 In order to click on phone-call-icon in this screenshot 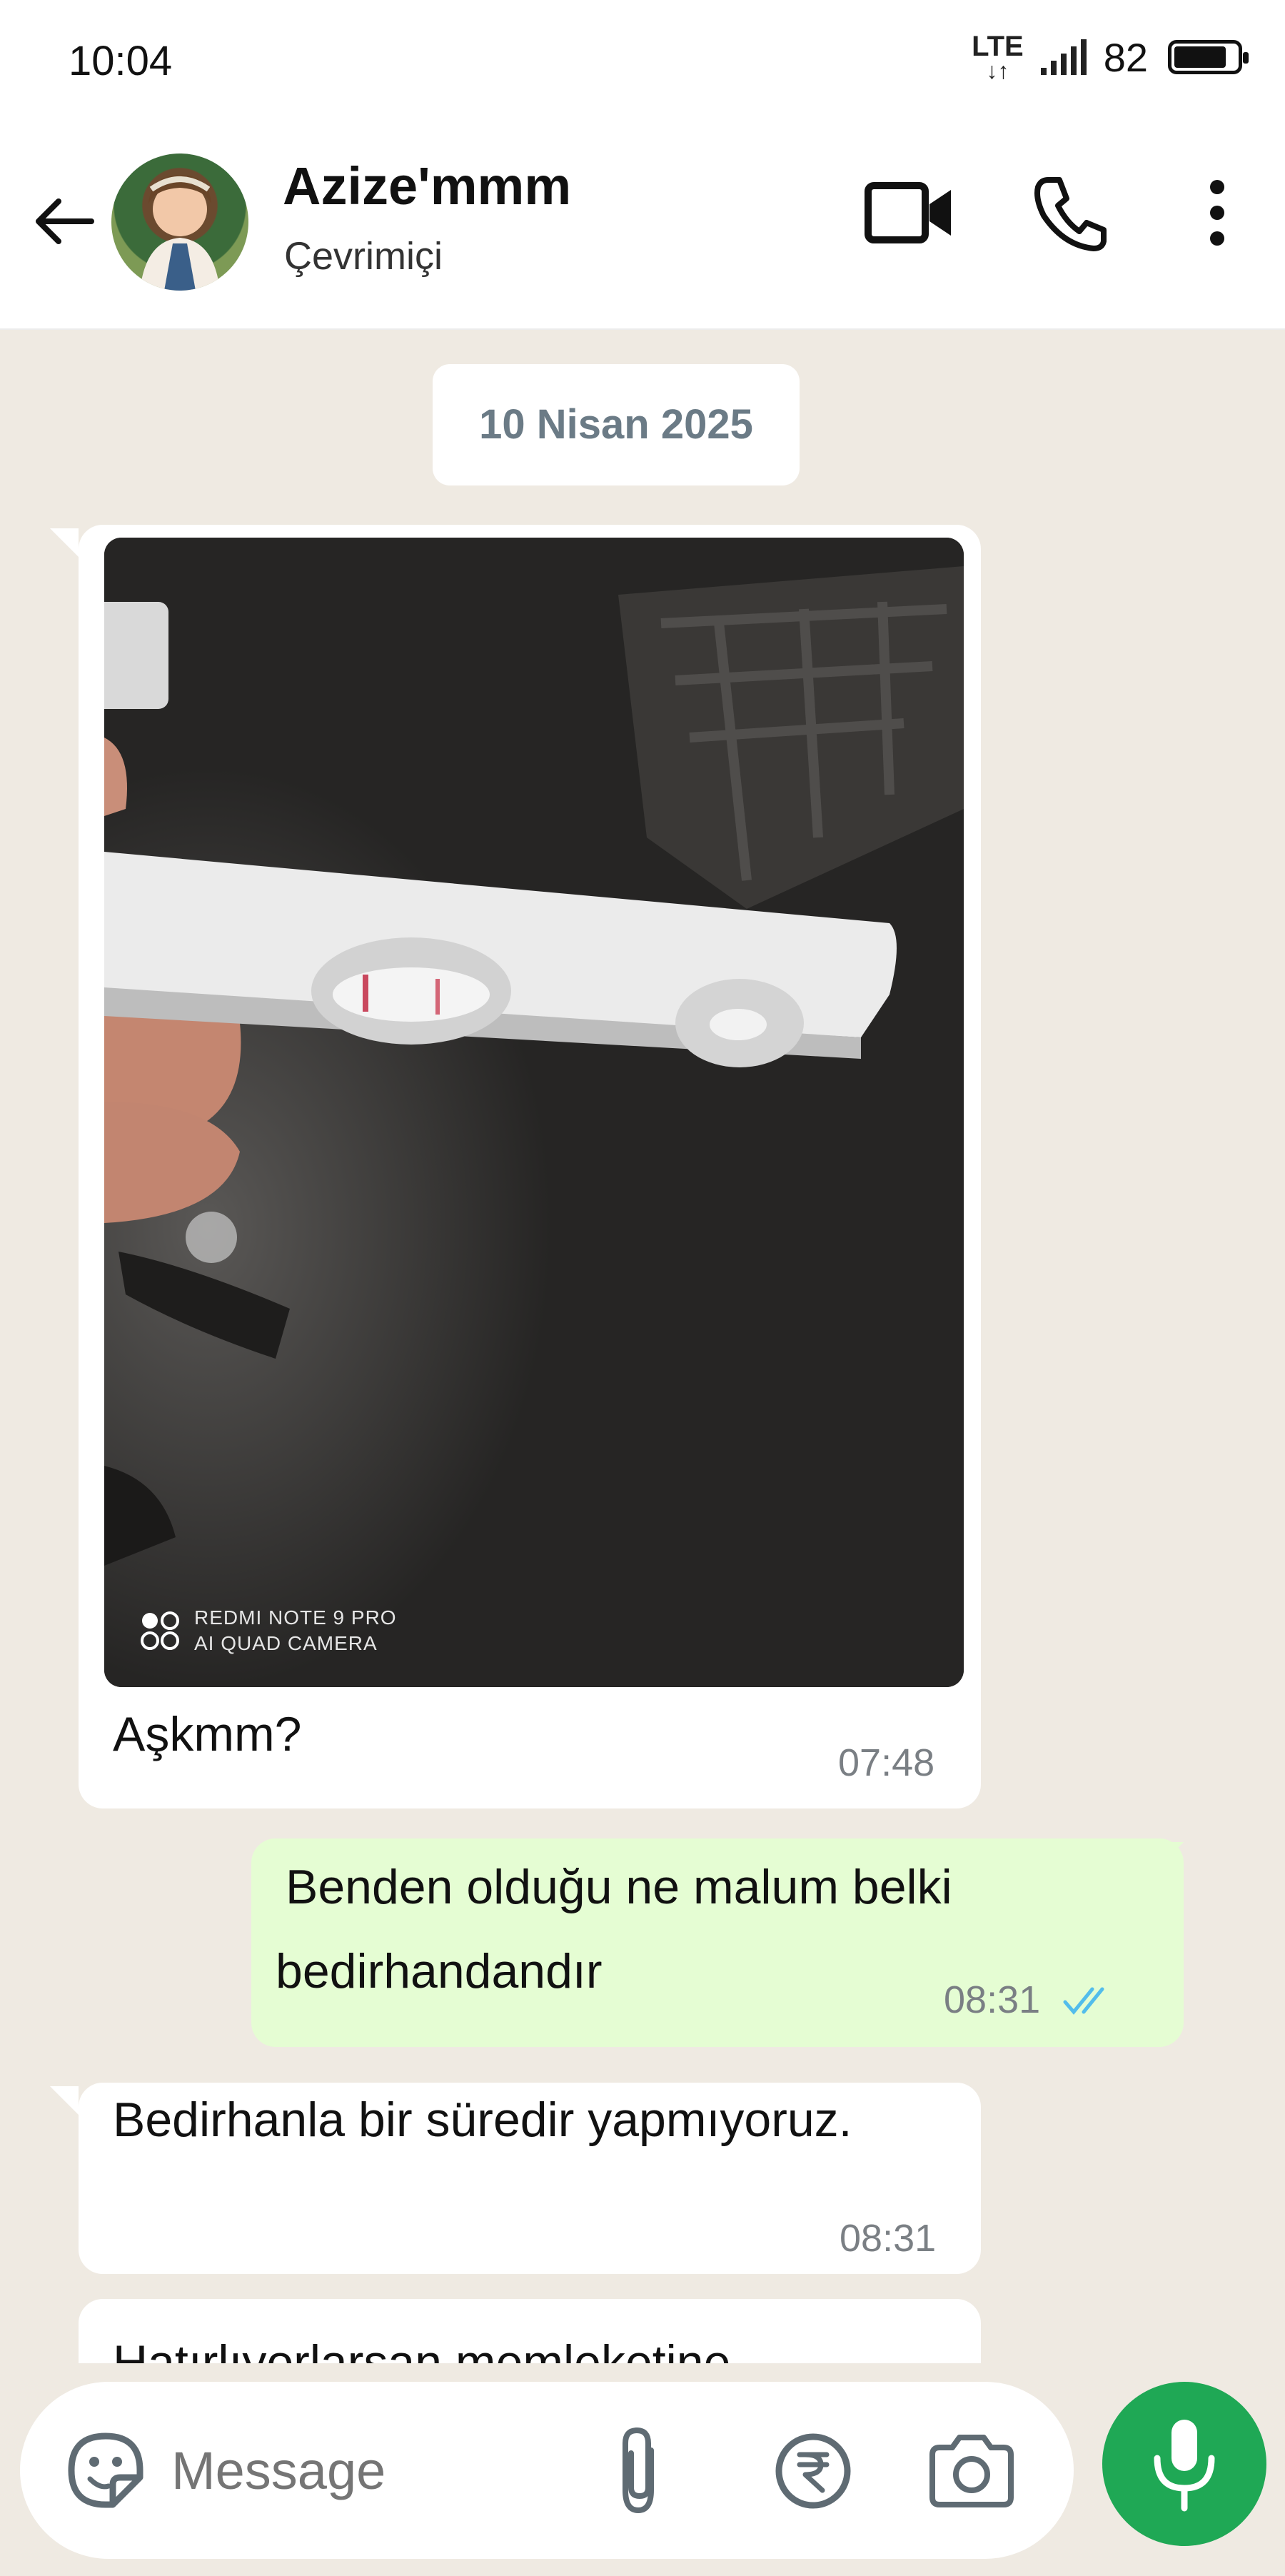, I will do `click(1071, 213)`.